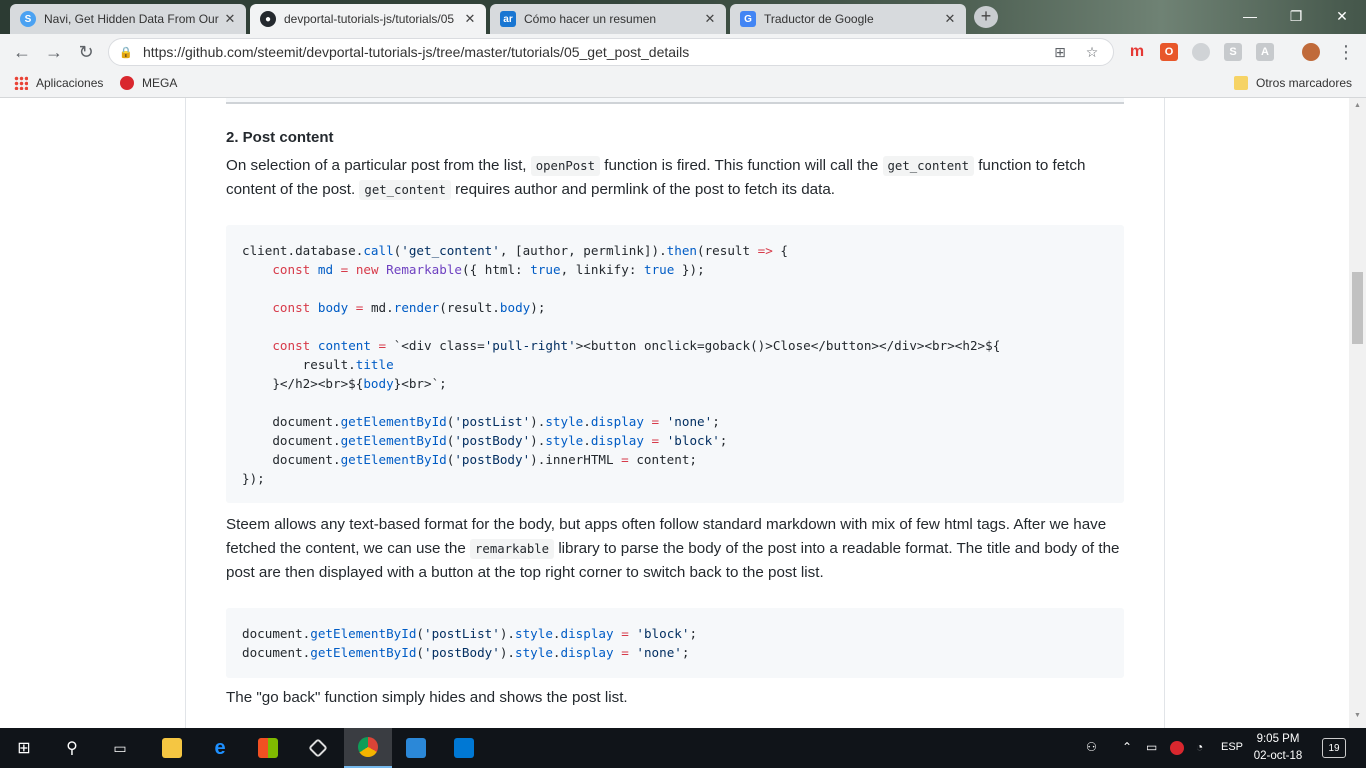 The height and width of the screenshot is (768, 1366). I want to click on reload-button: ↻, so click(86, 52).